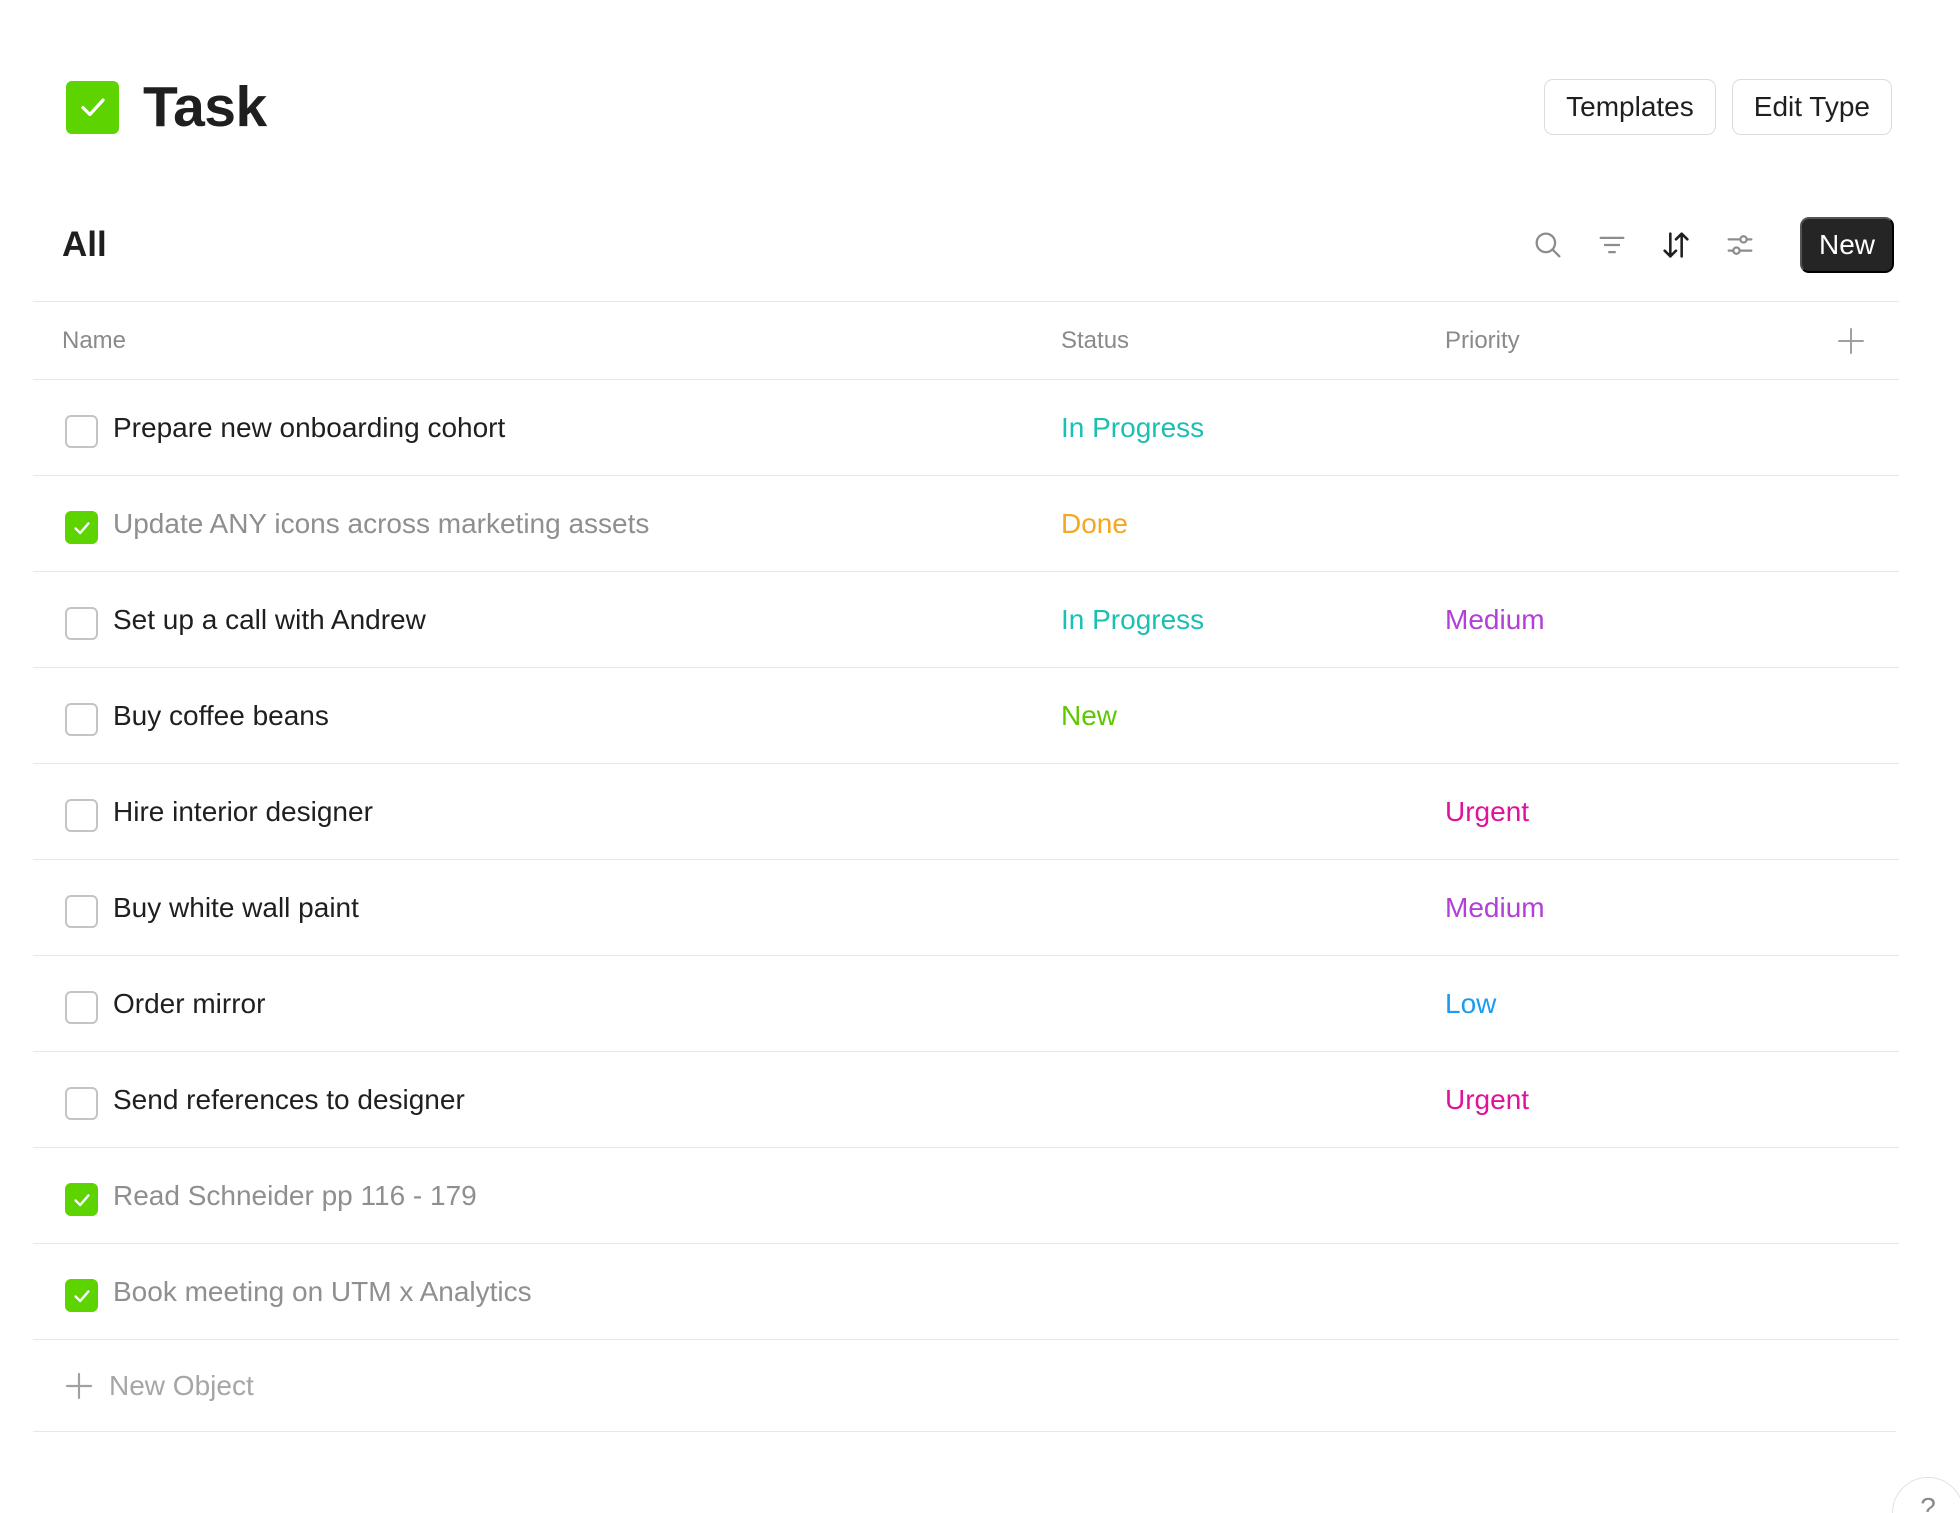 The image size is (1960, 1513). I want to click on table-row: Buy coffee beans New, so click(966, 716).